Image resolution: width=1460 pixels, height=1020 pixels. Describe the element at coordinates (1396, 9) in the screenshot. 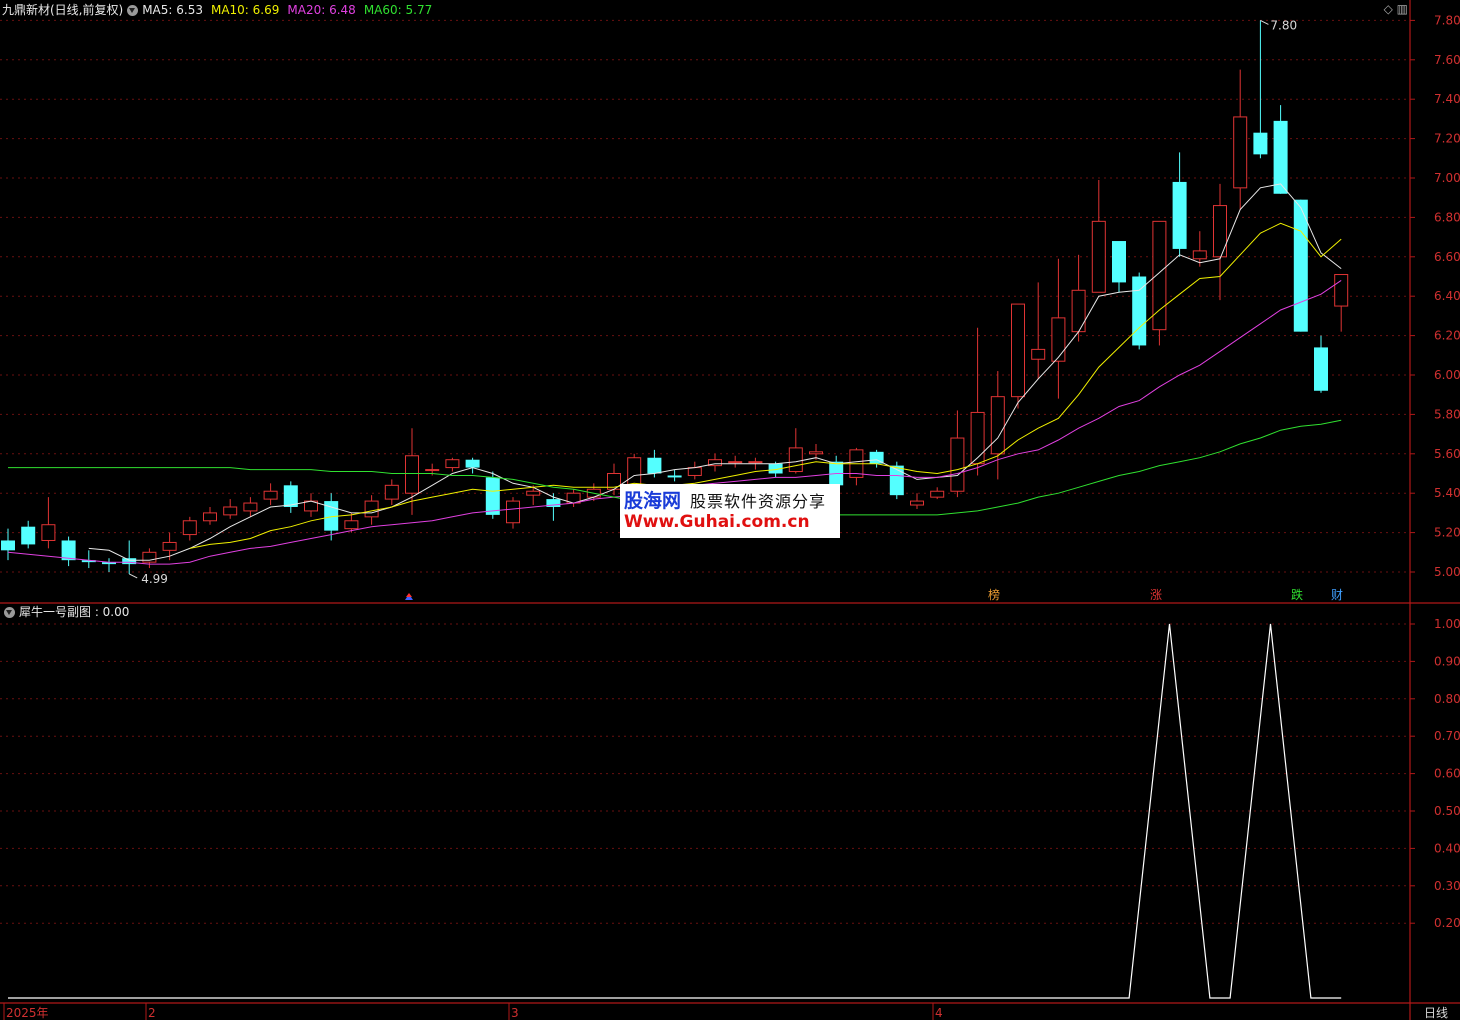

I see `chart-toolbar-icons: ◇ ▥` at that location.